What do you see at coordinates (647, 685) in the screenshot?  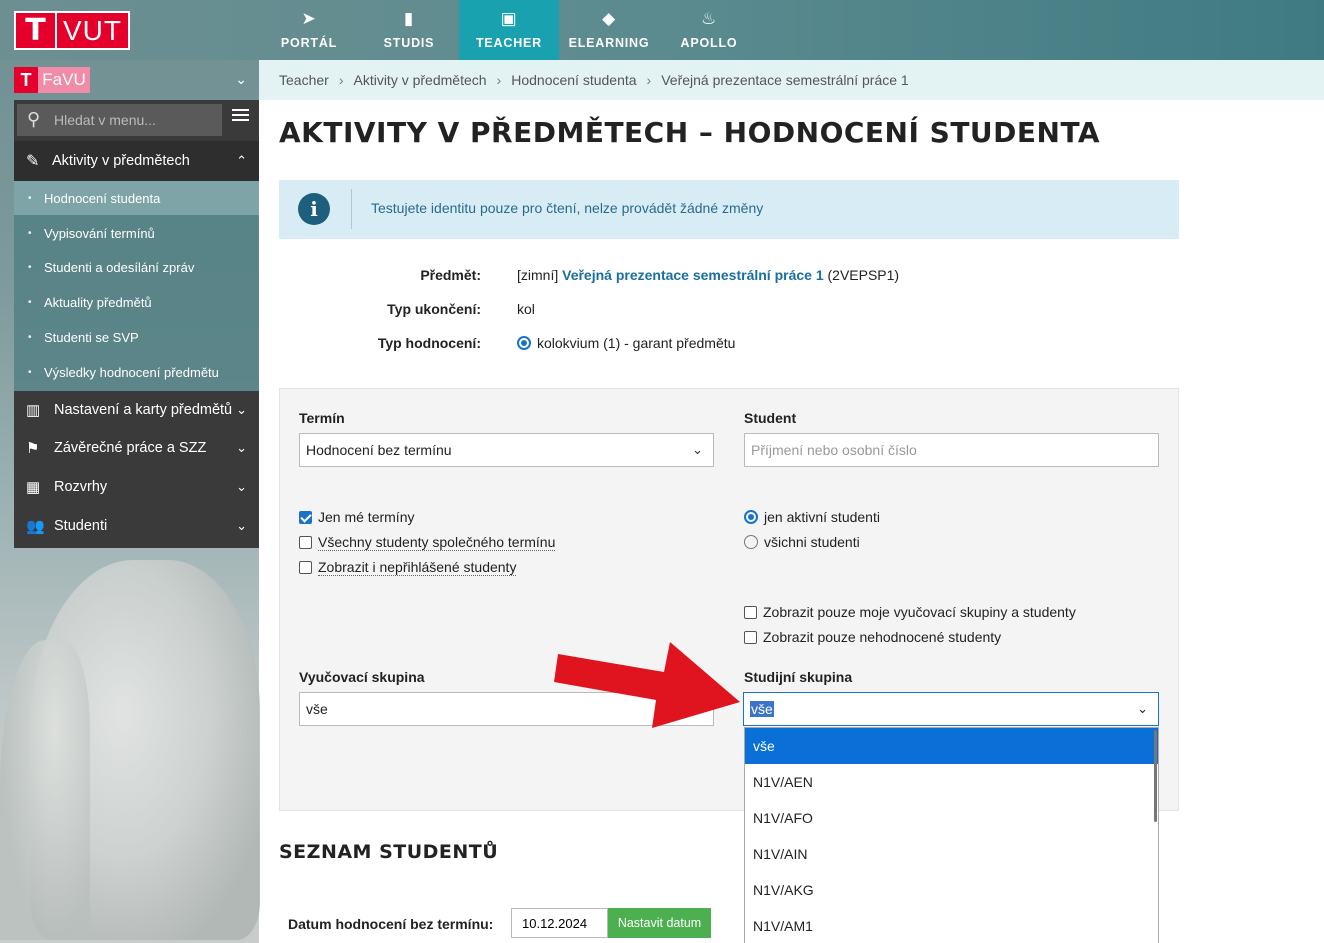 I see `annotation-arrow-icon` at bounding box center [647, 685].